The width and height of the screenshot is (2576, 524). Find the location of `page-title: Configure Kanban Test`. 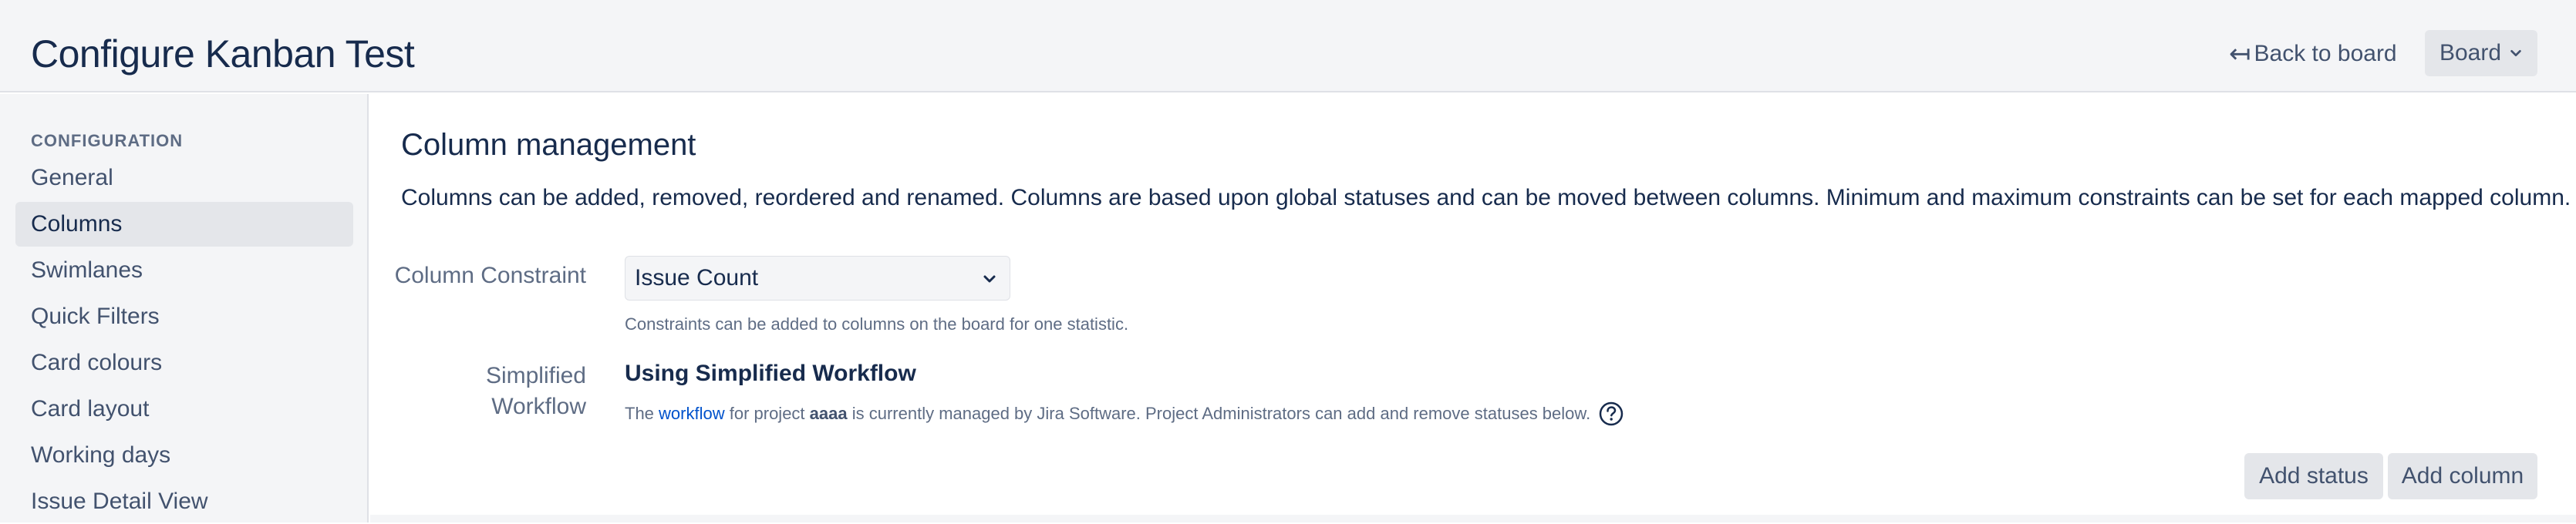

page-title: Configure Kanban Test is located at coordinates (223, 54).